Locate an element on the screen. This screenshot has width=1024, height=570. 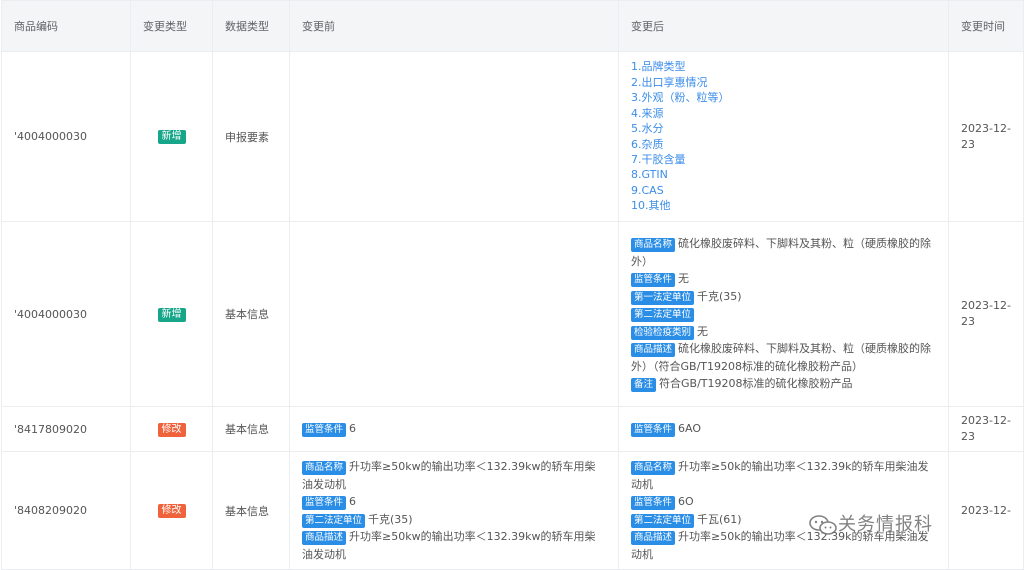
header-after: 变更后 is located at coordinates (783, 26).